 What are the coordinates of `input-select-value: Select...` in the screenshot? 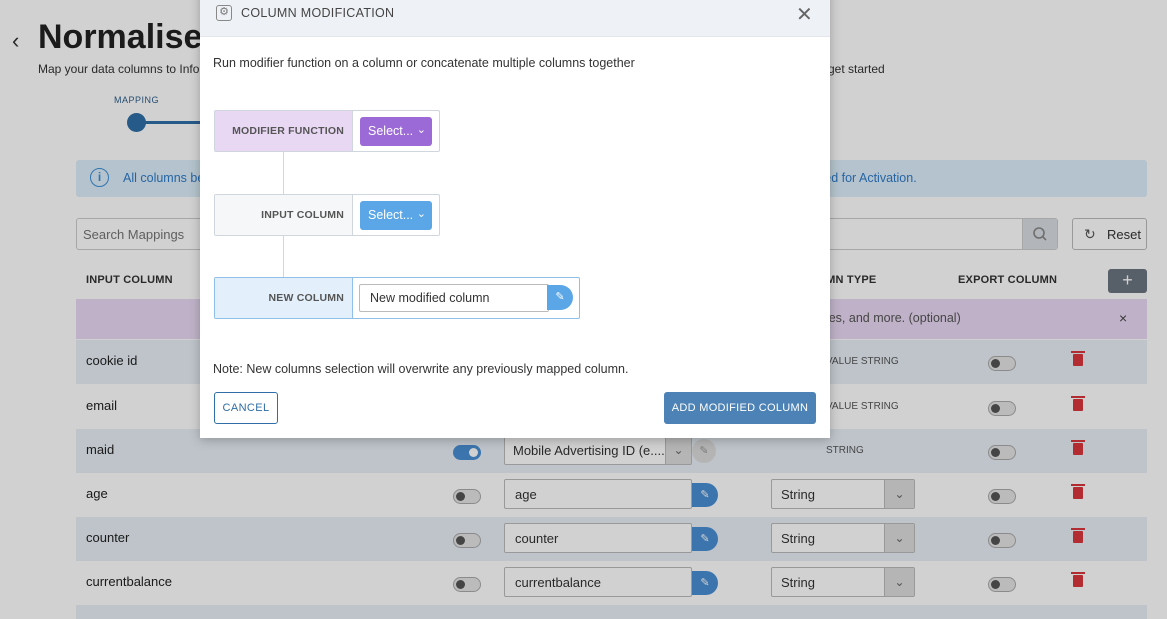 It's located at (391, 215).